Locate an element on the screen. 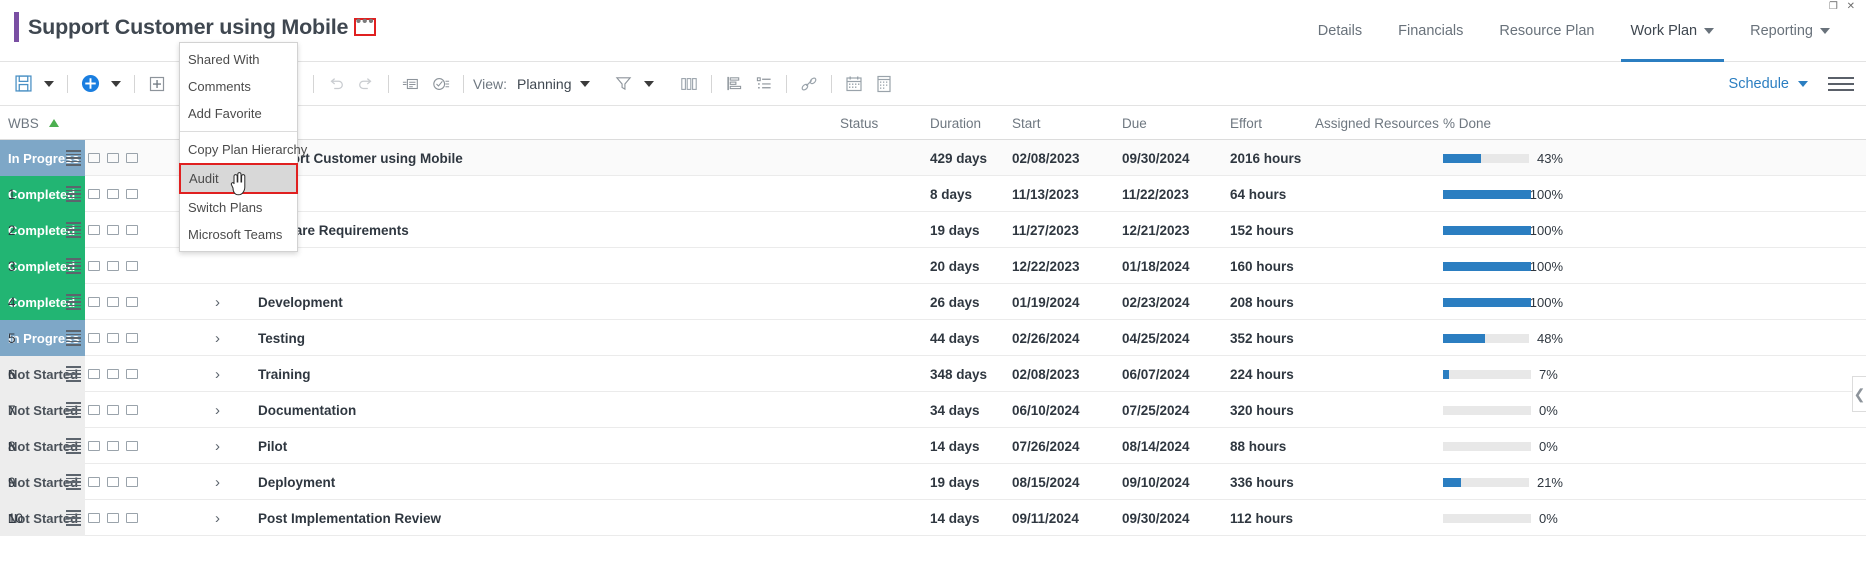 This screenshot has height=569, width=1866. nav-tab-reporting: Reporting is located at coordinates (1790, 31).